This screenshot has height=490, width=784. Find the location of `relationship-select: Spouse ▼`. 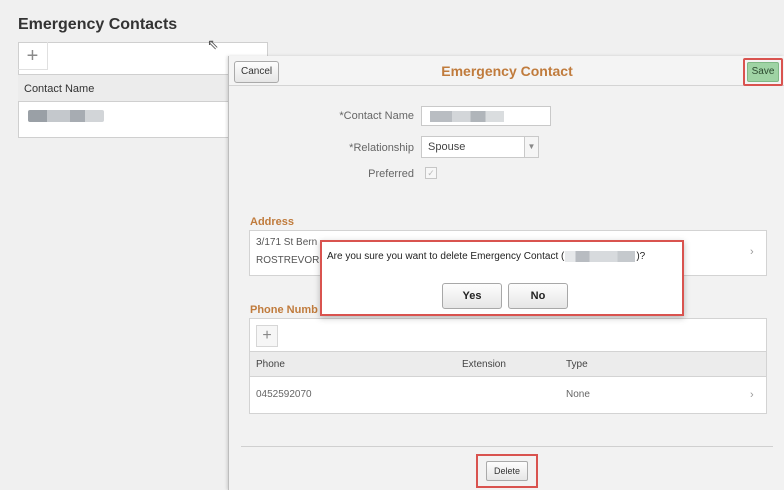

relationship-select: Spouse ▼ is located at coordinates (480, 147).